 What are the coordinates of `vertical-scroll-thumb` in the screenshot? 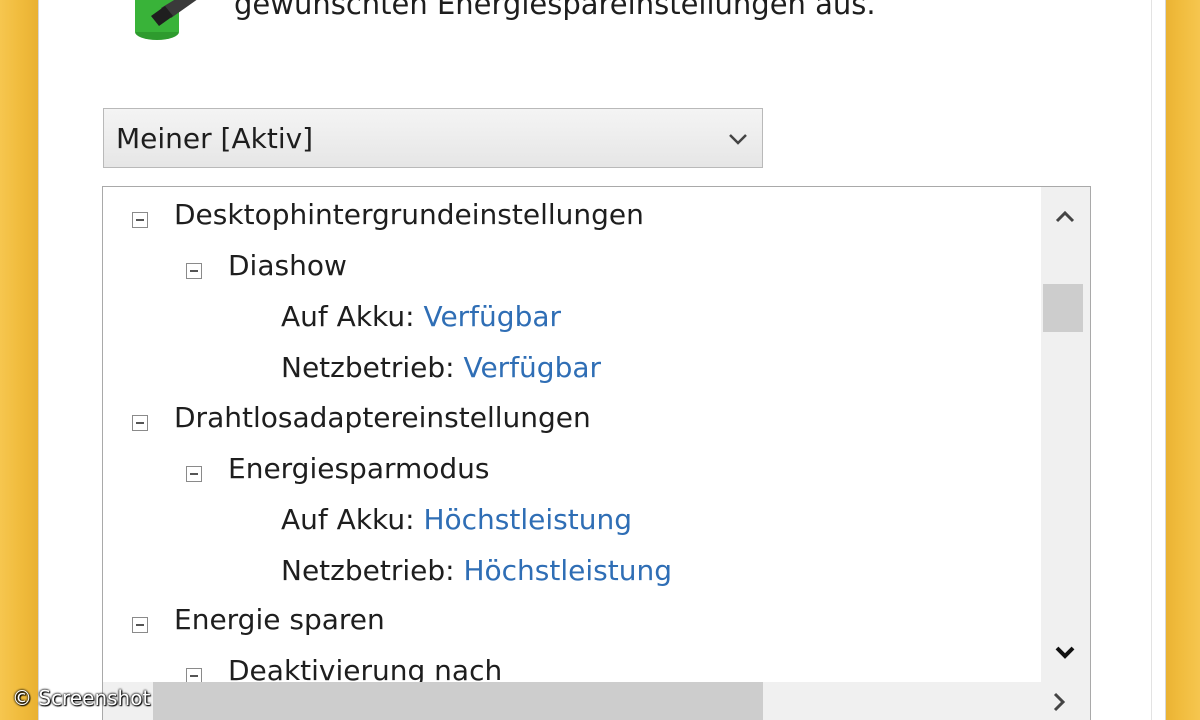 It's located at (1063, 308).